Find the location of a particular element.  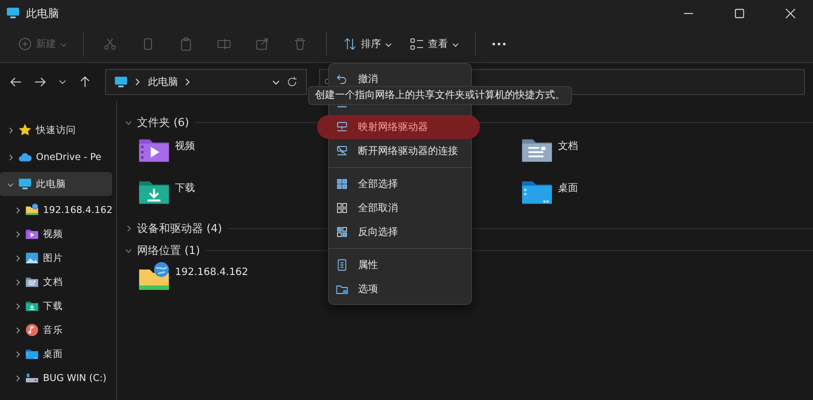

sidebar-item: 192.168.4.162 is located at coordinates (57, 210).